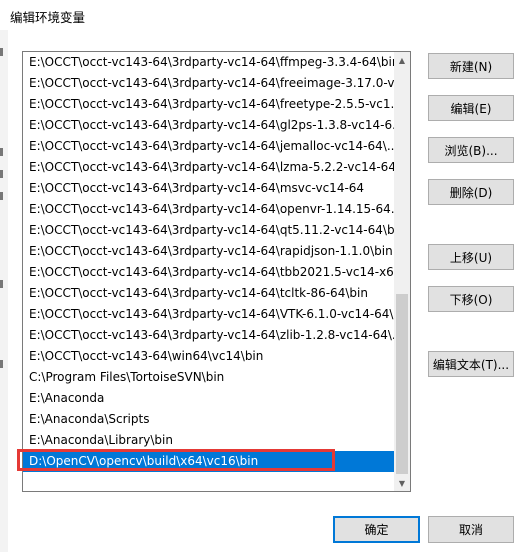 This screenshot has height=552, width=517. What do you see at coordinates (402, 483) in the screenshot?
I see `scroll-down-arrow-icon: ▼` at bounding box center [402, 483].